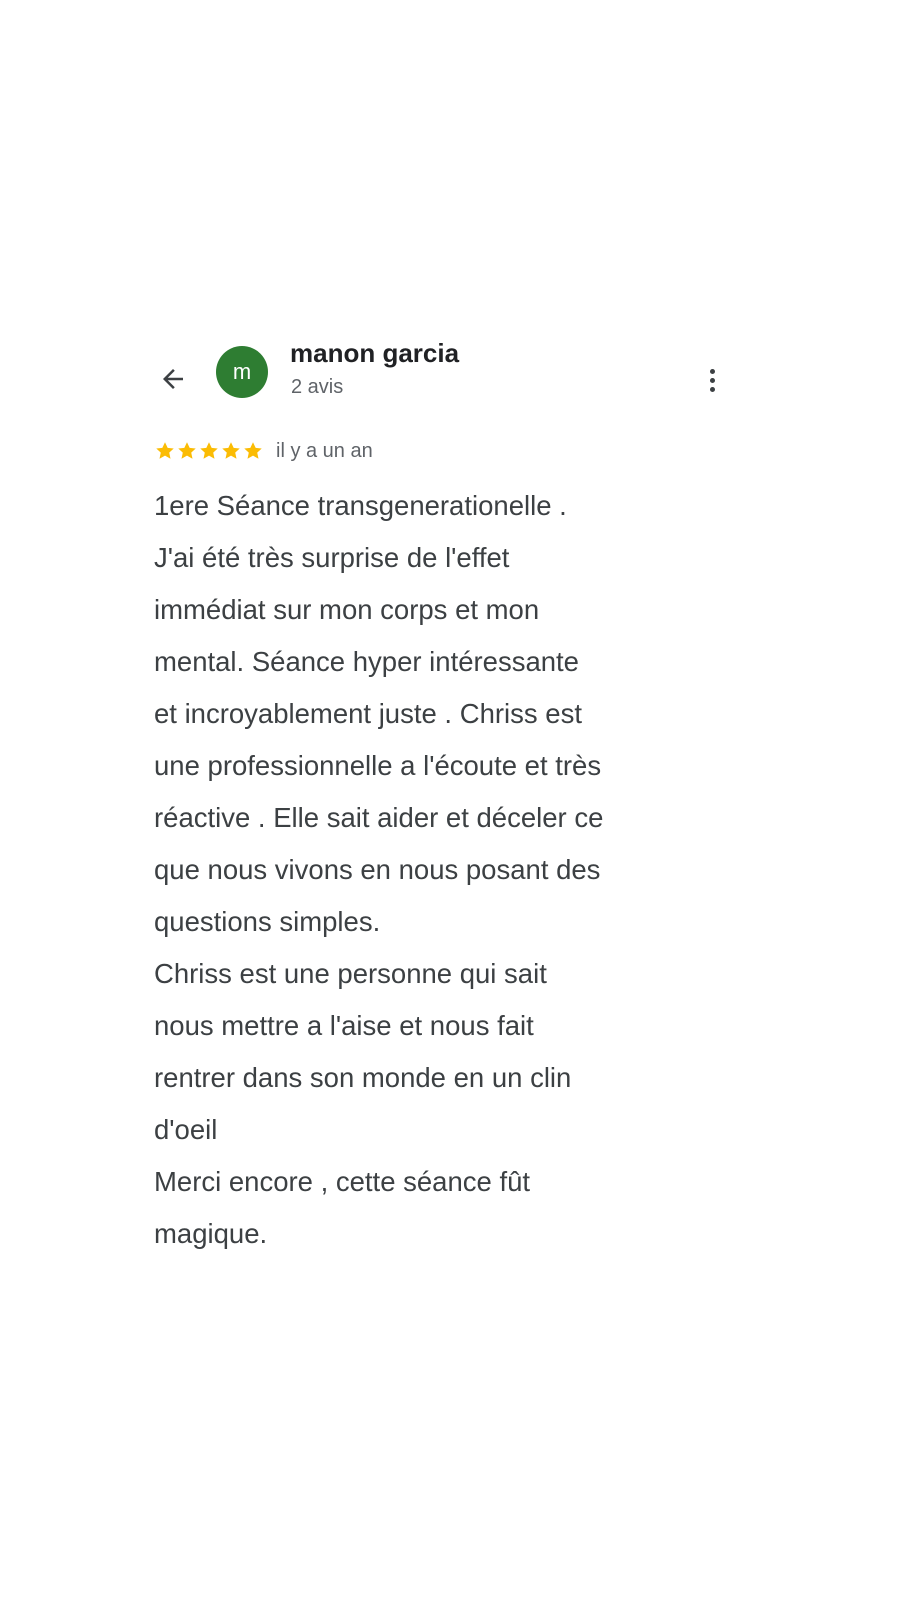 The width and height of the screenshot is (900, 1600). I want to click on review-text-line: J'ai été très surprise de l'effet, so click(332, 557).